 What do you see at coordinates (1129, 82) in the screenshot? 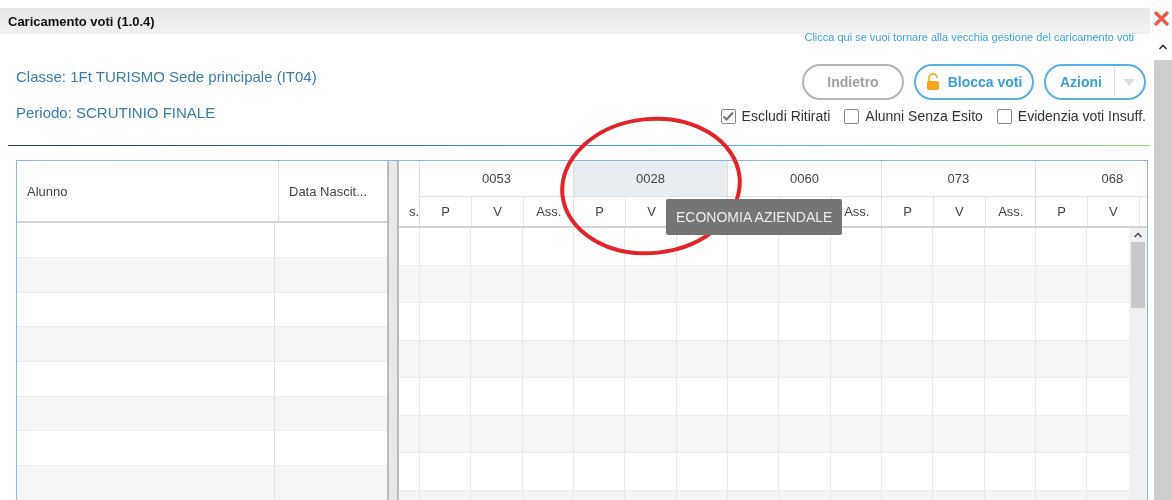
I see `caret-icon` at bounding box center [1129, 82].